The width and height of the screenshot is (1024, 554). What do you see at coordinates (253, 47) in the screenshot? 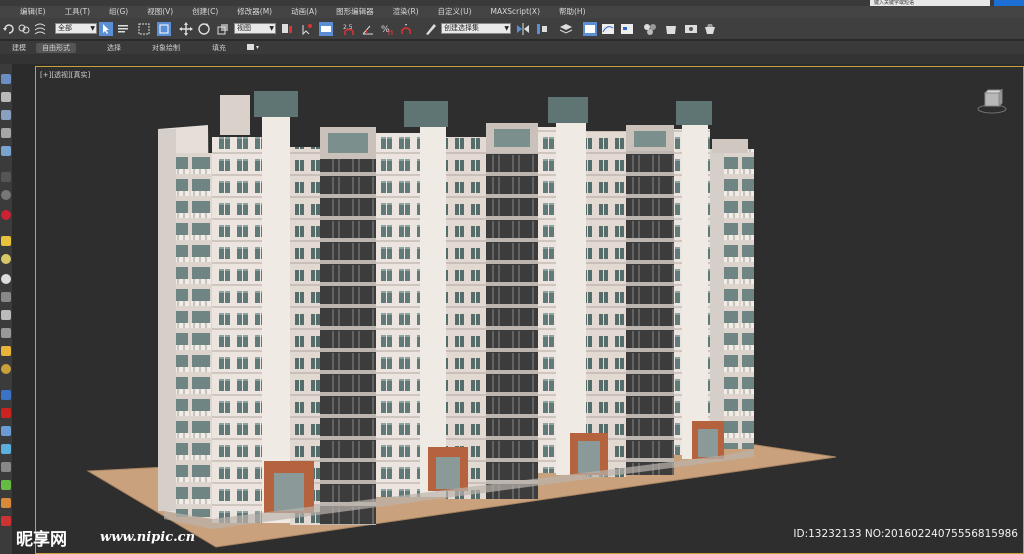
I see `ribbon-toggle-icon` at bounding box center [253, 47].